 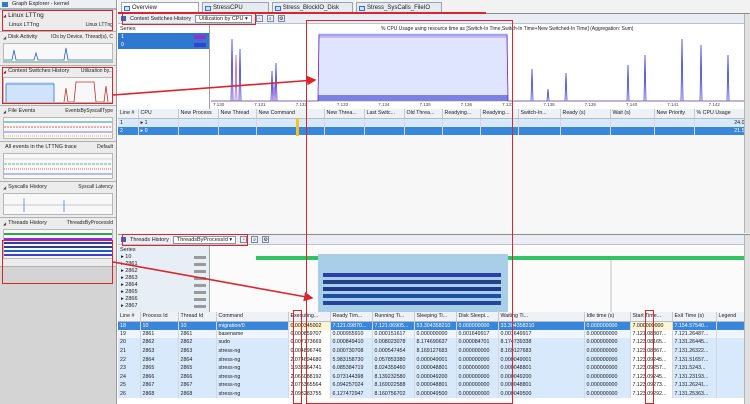 What do you see at coordinates (23, 37) in the screenshot?
I see `section-name: Disk Activity` at bounding box center [23, 37].